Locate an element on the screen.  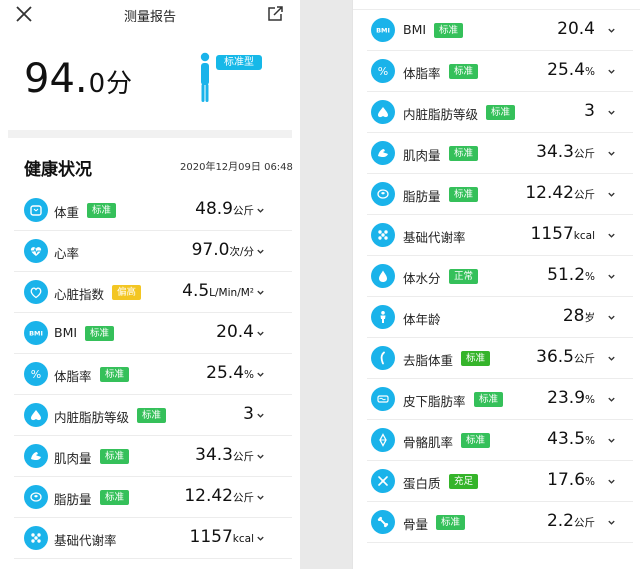
bone-icon is located at coordinates (383, 522).